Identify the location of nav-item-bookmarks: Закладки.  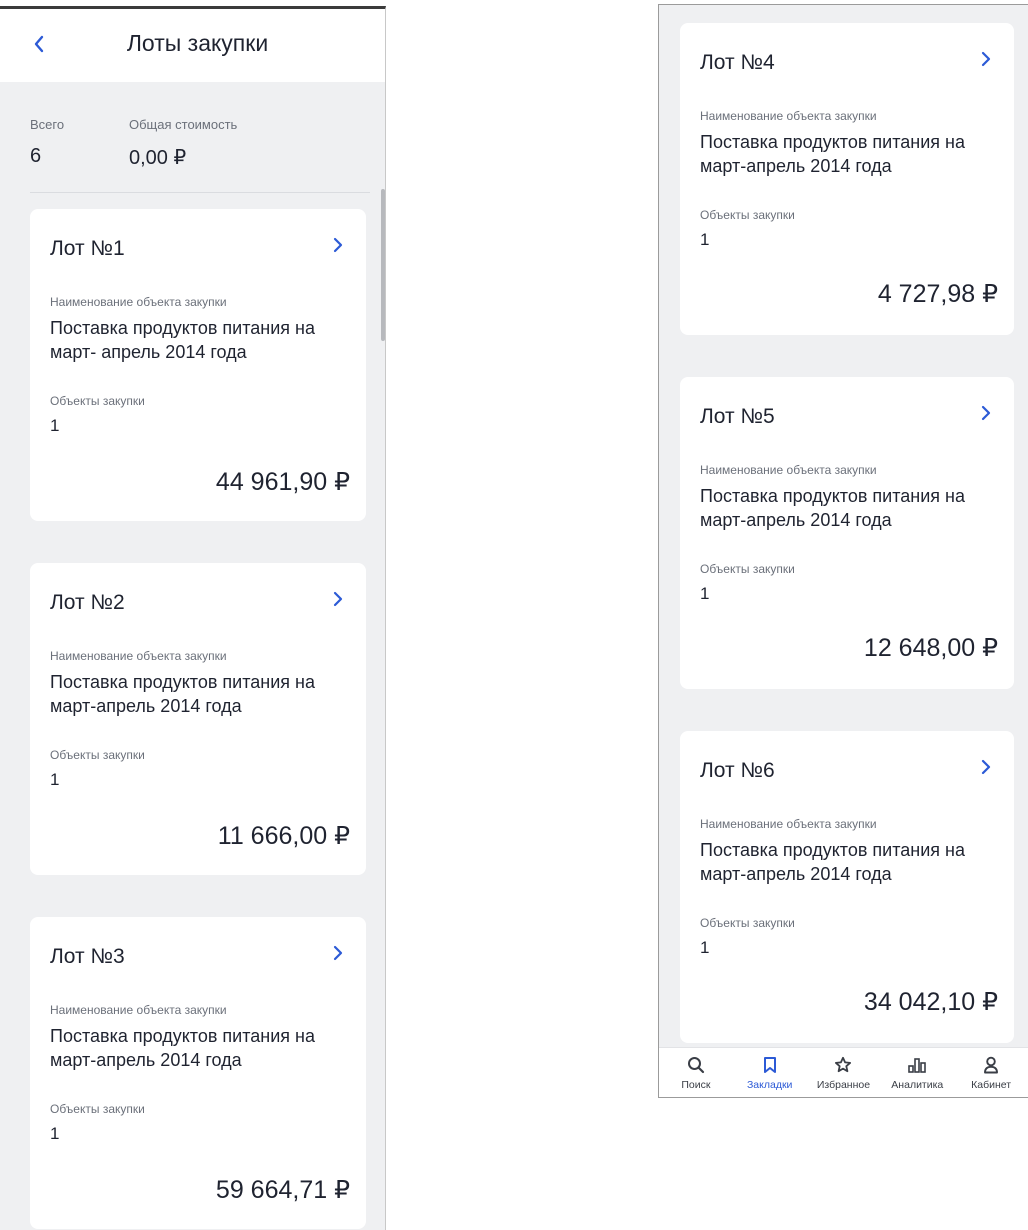
(770, 1072).